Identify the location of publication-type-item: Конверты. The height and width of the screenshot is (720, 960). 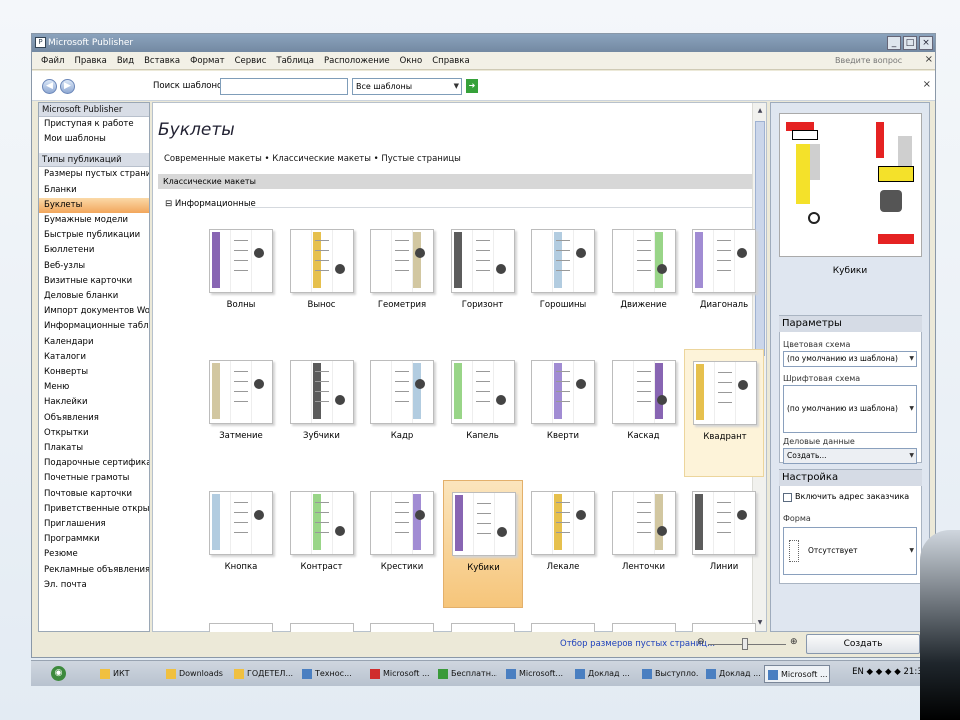
(94, 372).